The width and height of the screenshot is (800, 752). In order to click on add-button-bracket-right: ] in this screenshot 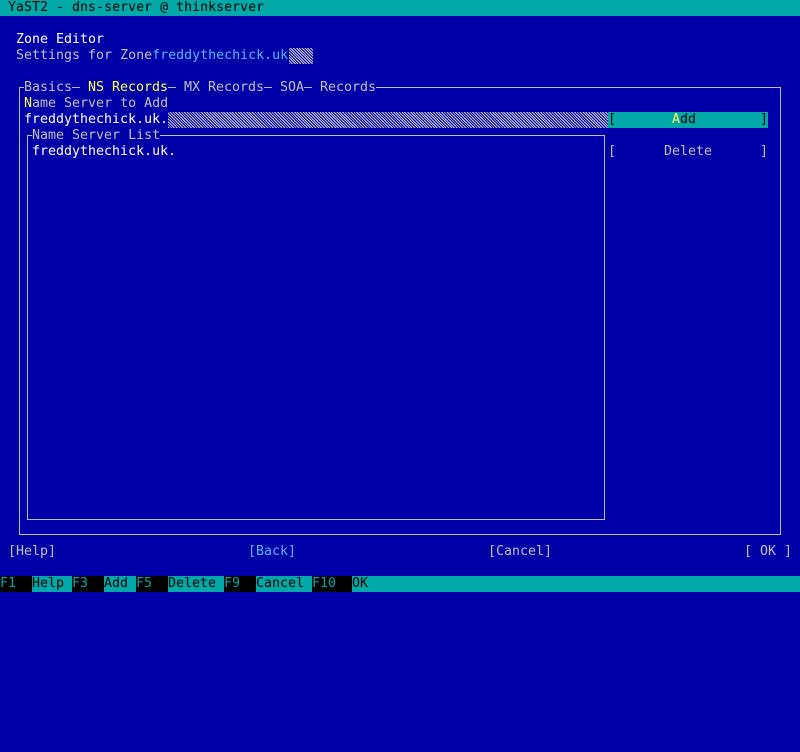, I will do `click(764, 119)`.